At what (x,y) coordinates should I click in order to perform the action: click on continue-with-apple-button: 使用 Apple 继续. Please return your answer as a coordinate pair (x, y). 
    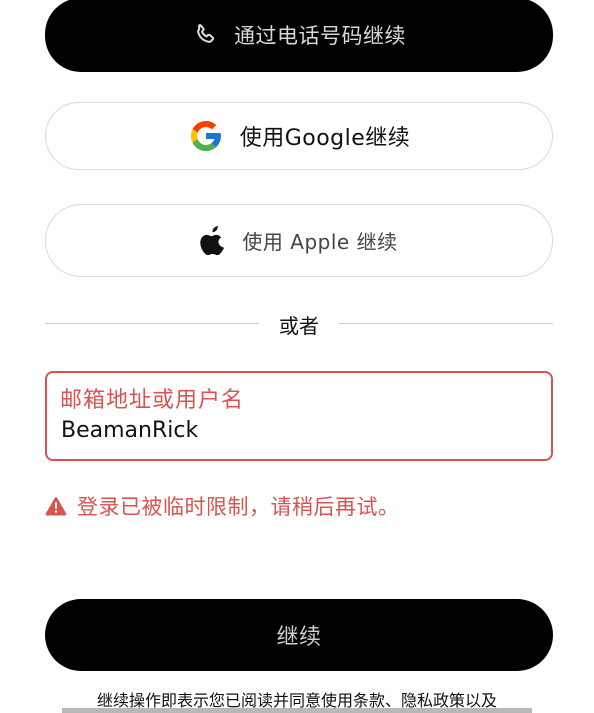
    Looking at the image, I should click on (299, 240).